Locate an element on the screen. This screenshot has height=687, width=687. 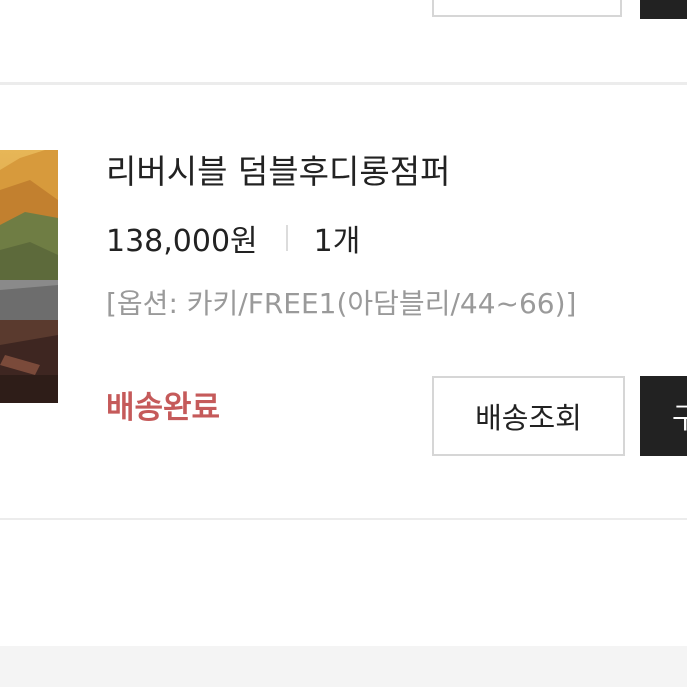
item-divider is located at coordinates (343, 83).